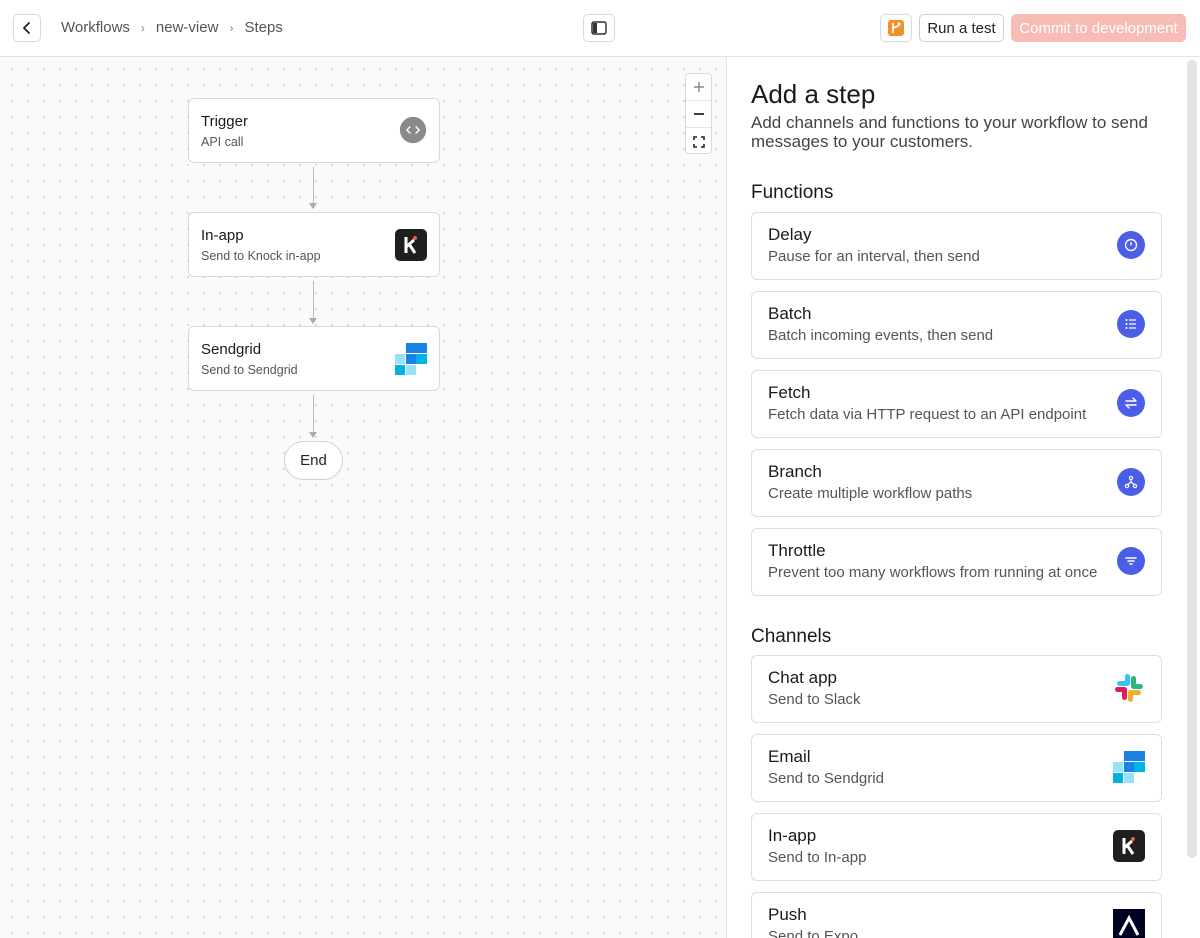 The image size is (1200, 938). What do you see at coordinates (881, 335) in the screenshot?
I see `step-description: Batch incoming events, then send` at bounding box center [881, 335].